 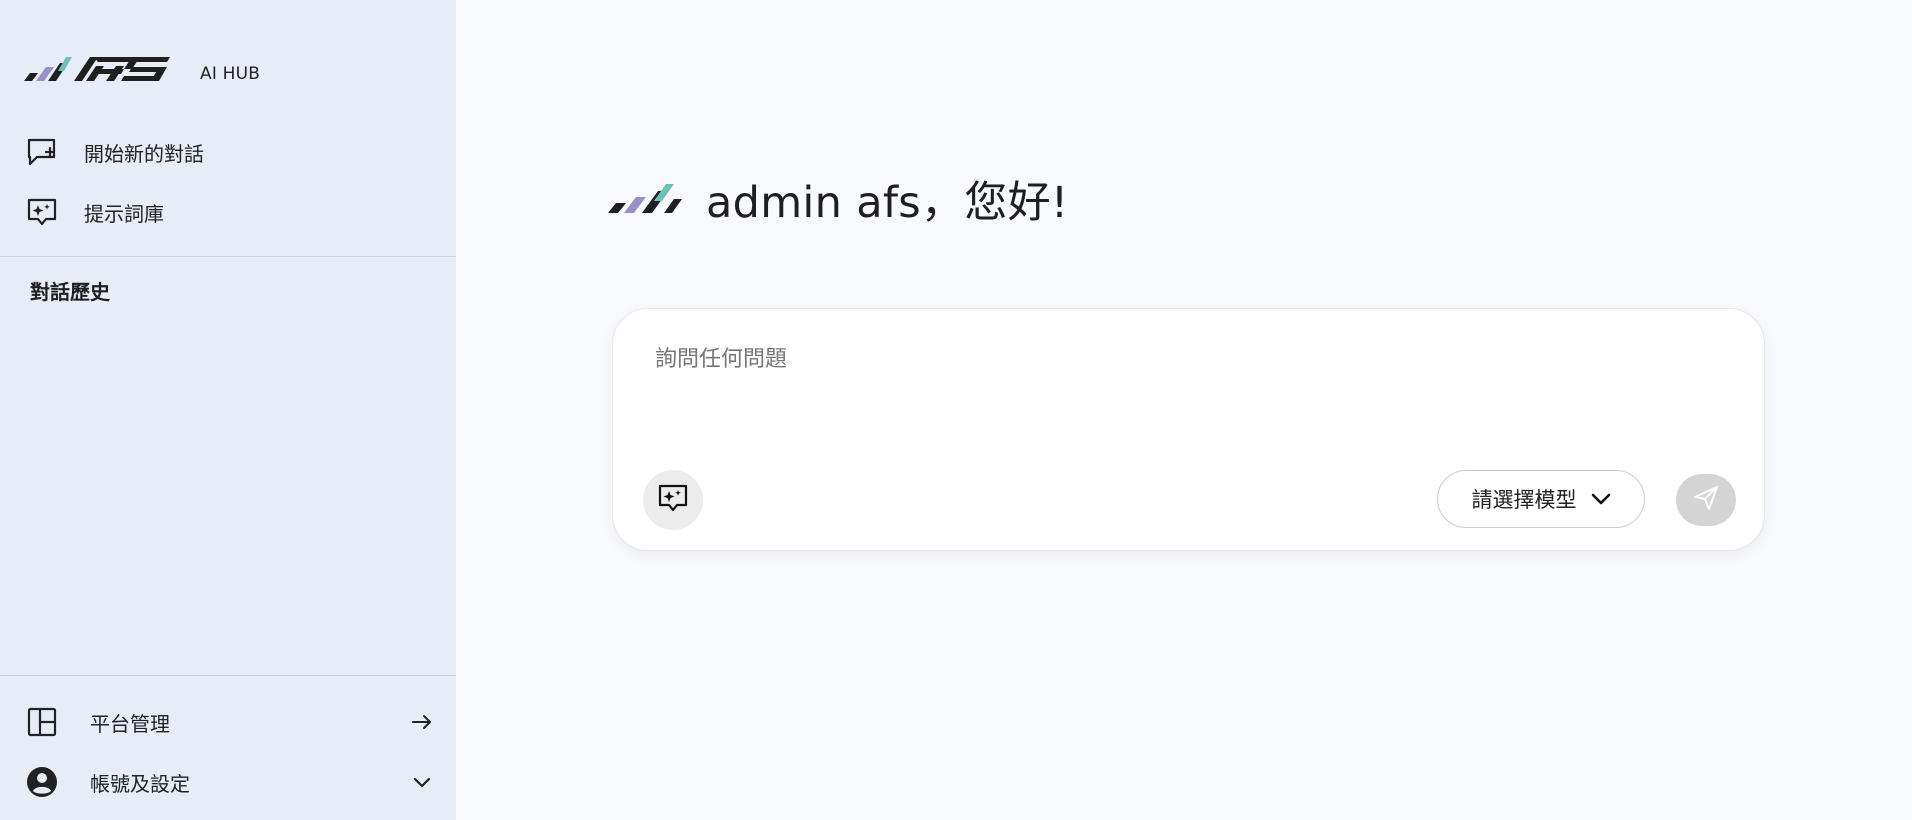 What do you see at coordinates (887, 203) in the screenshot?
I see `greeting-text: admin afs，您好!` at bounding box center [887, 203].